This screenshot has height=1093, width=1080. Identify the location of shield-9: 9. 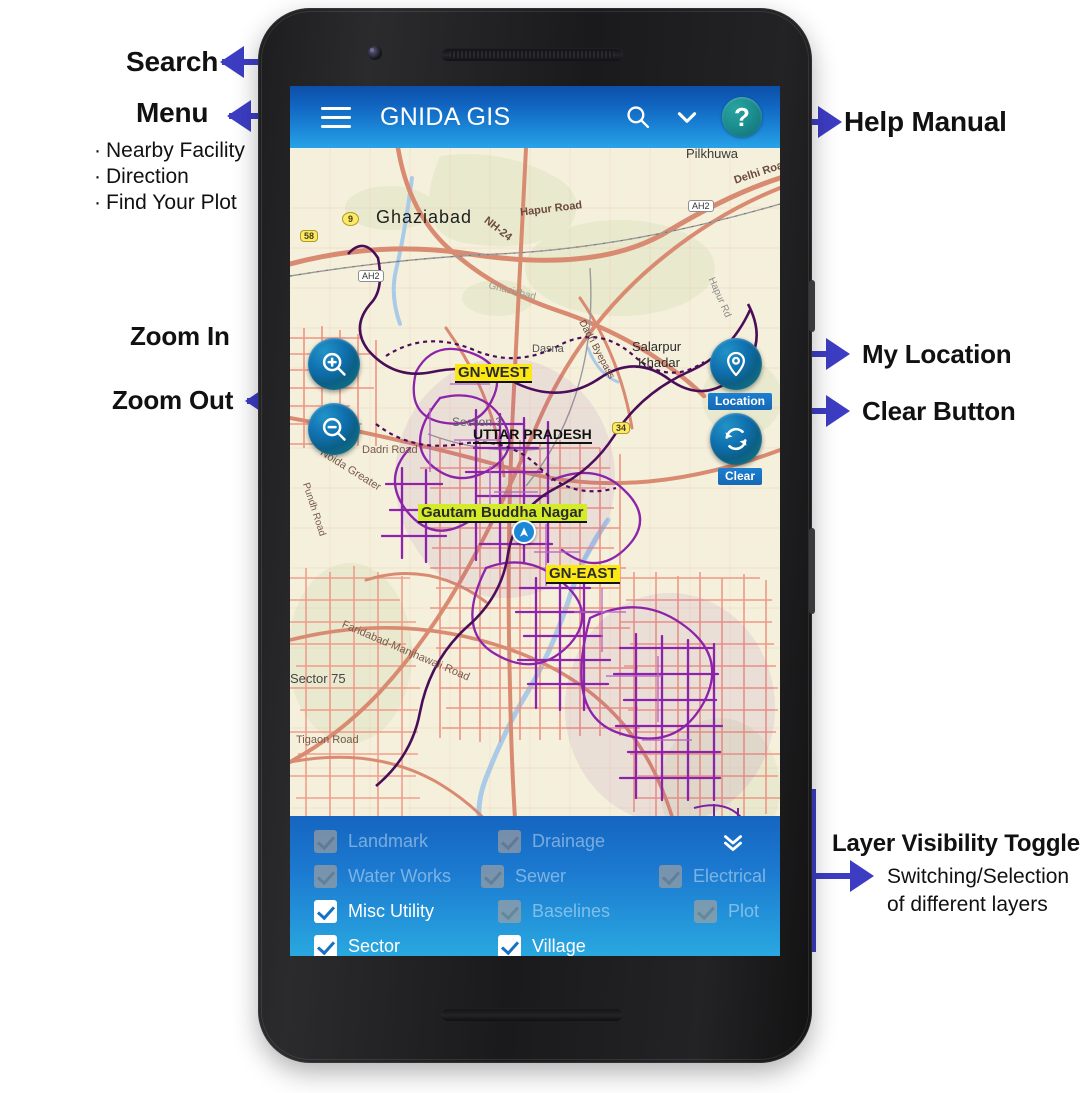
(351, 219).